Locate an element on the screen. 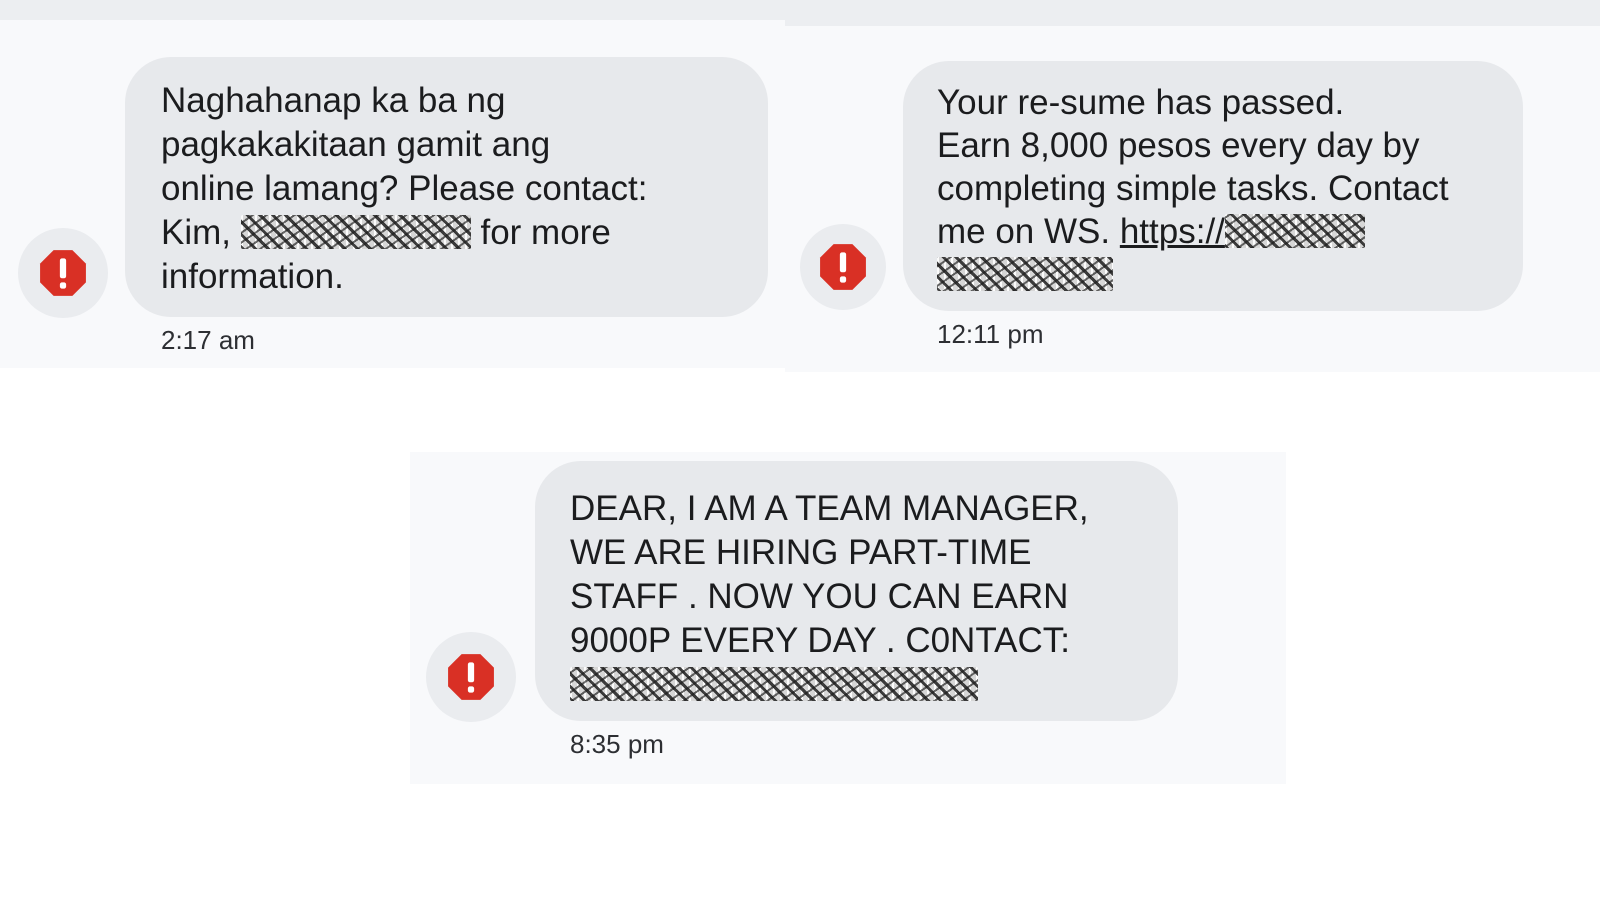 This screenshot has width=1600, height=900. message-line: WE ARE HIRING PART-TIME is located at coordinates (801, 552).